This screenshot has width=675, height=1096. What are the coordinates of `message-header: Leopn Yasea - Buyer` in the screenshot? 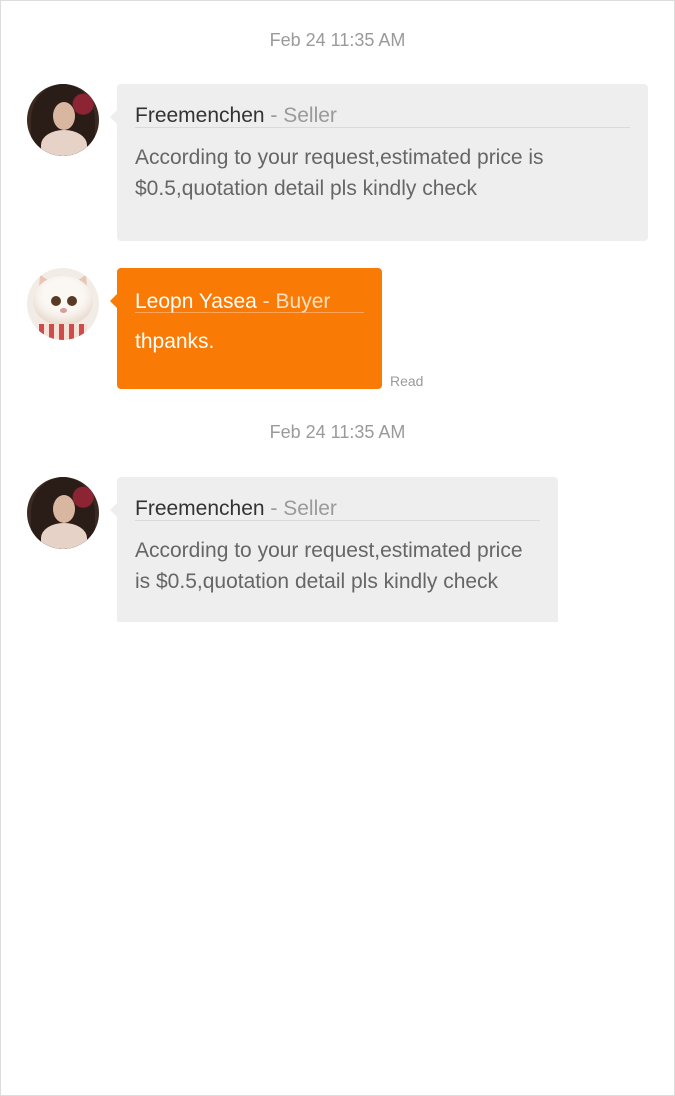 It's located at (249, 290).